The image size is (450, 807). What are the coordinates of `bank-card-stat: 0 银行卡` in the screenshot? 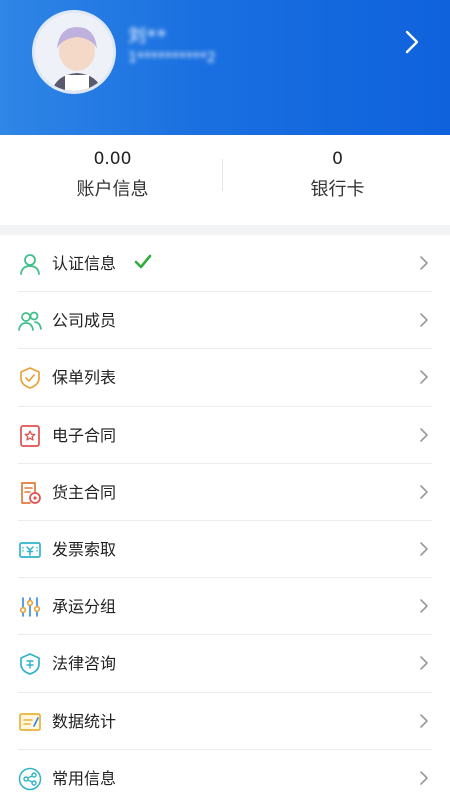 It's located at (337, 175).